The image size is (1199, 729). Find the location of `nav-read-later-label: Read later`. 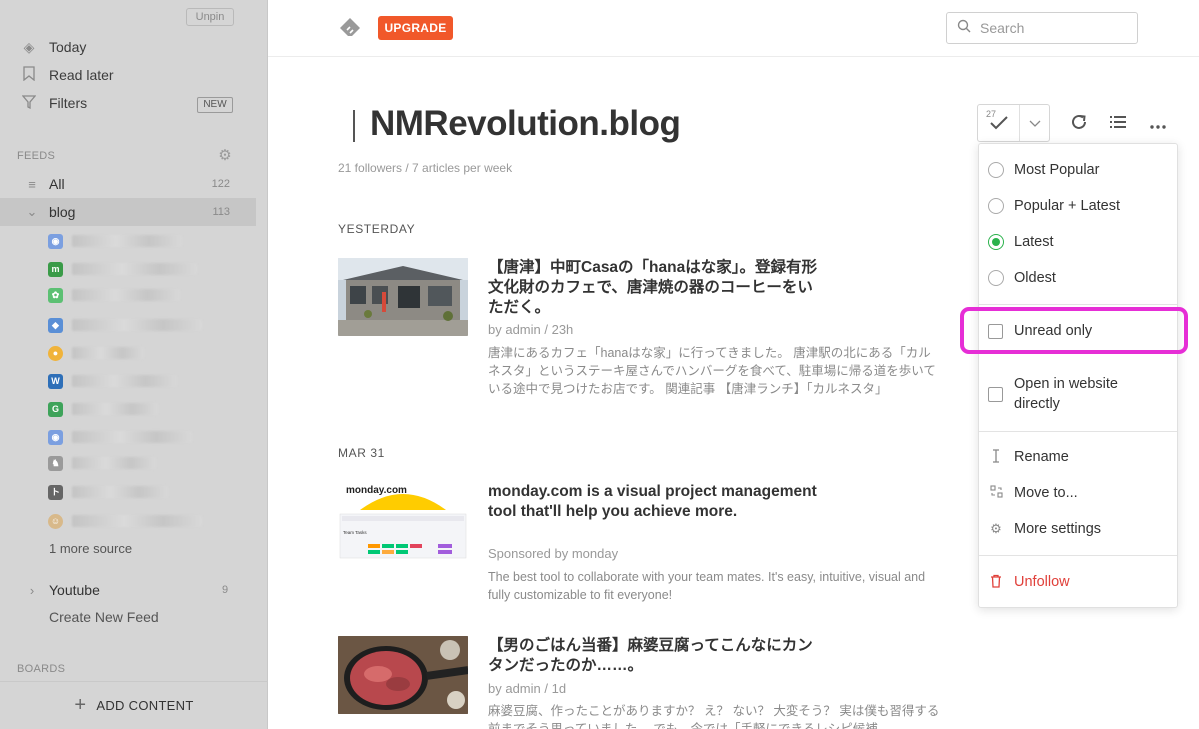

nav-read-later-label: Read later is located at coordinates (81, 75).